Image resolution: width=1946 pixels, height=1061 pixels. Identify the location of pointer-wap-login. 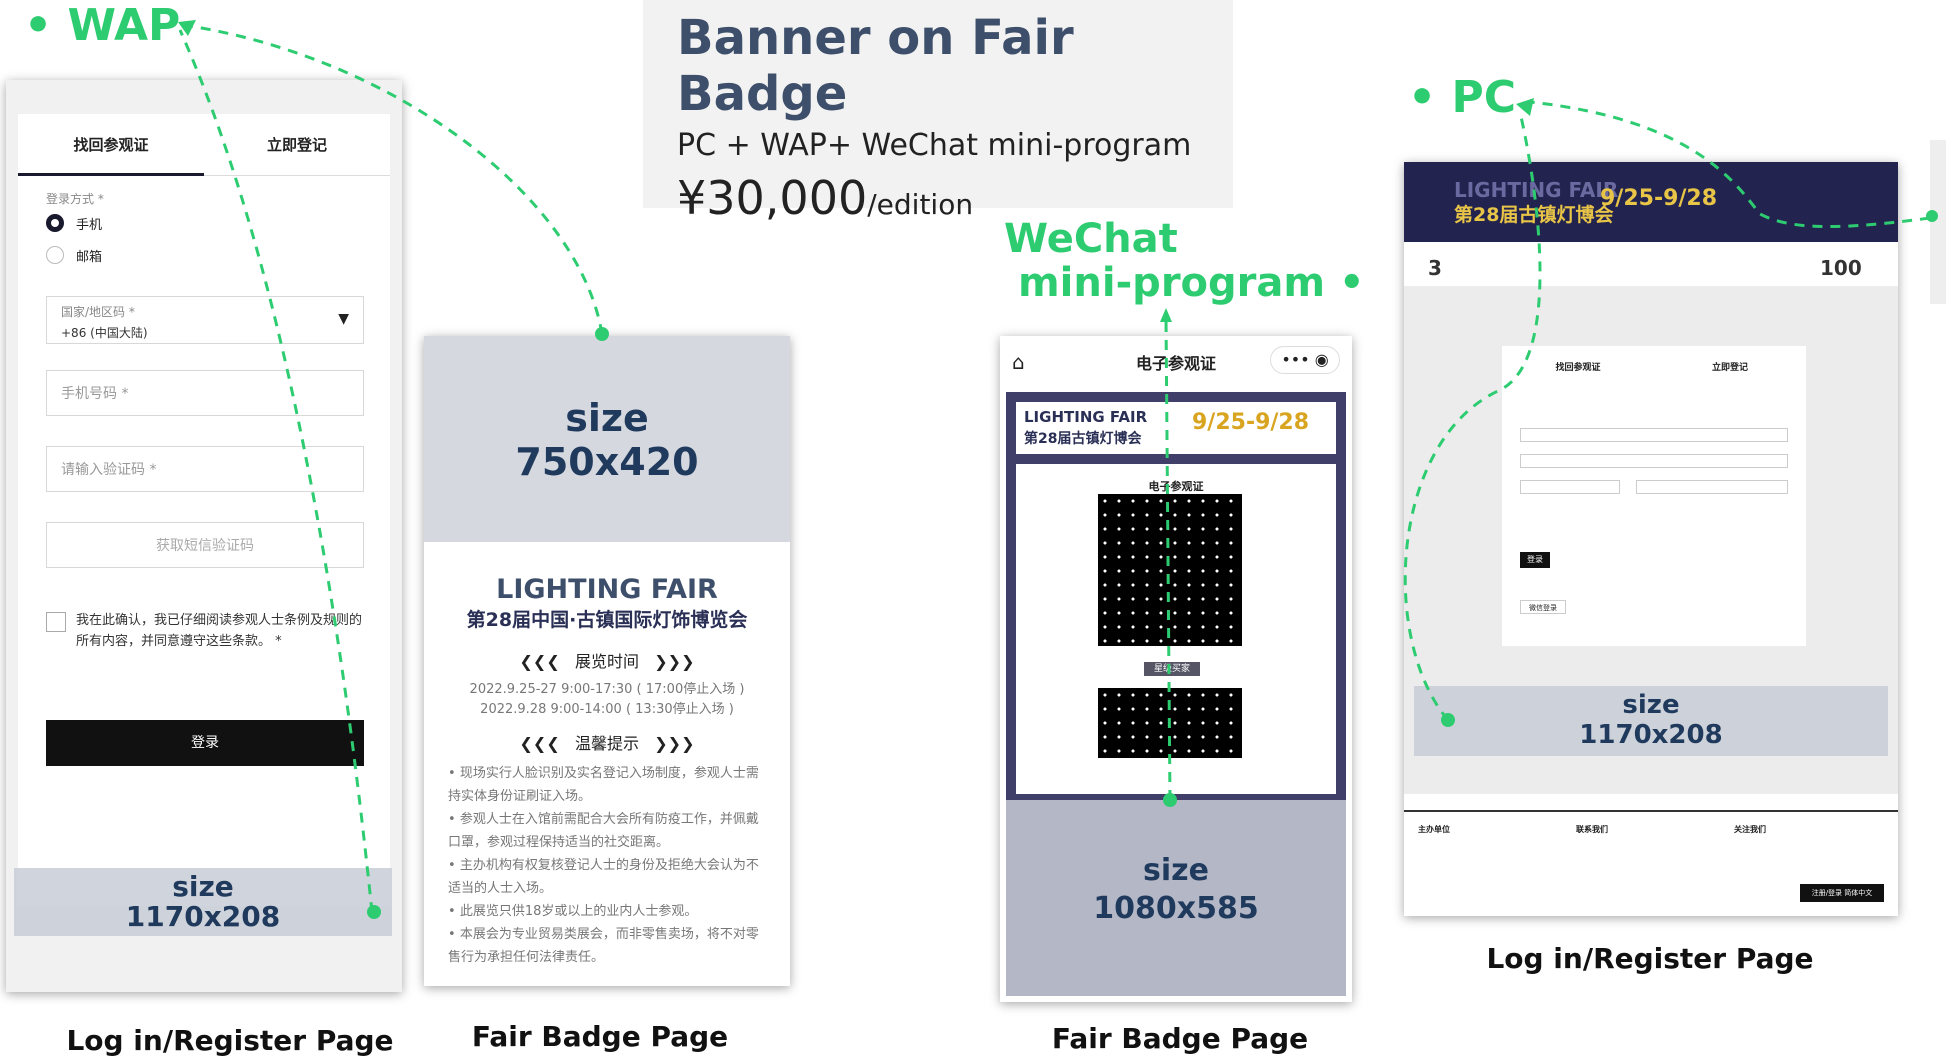
(276, 471).